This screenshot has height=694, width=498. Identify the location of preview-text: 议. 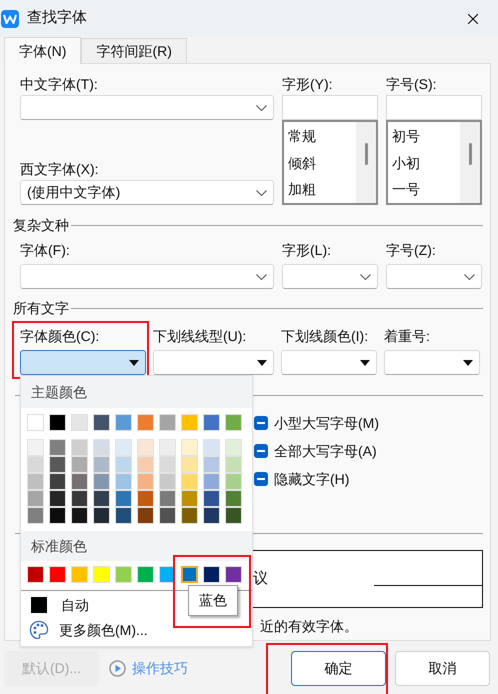
(260, 578).